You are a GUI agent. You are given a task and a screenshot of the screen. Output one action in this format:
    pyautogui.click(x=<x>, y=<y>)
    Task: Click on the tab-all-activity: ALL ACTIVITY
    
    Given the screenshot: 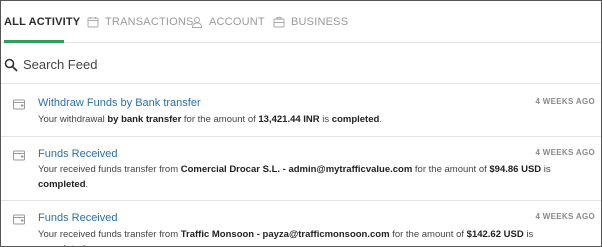 What is the action you would take?
    pyautogui.click(x=42, y=22)
    